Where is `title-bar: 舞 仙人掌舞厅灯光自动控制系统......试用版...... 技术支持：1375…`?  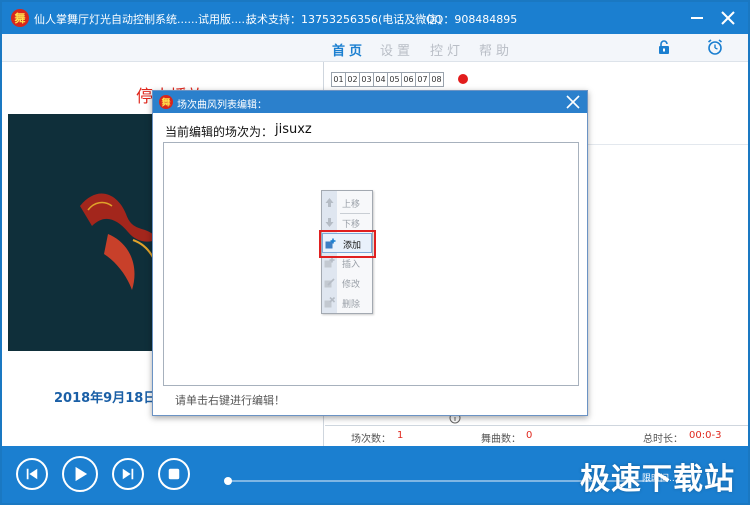
title-bar: 舞 仙人掌舞厅灯光自动控制系统......试用版...... 技术支持：1375… is located at coordinates (375, 18).